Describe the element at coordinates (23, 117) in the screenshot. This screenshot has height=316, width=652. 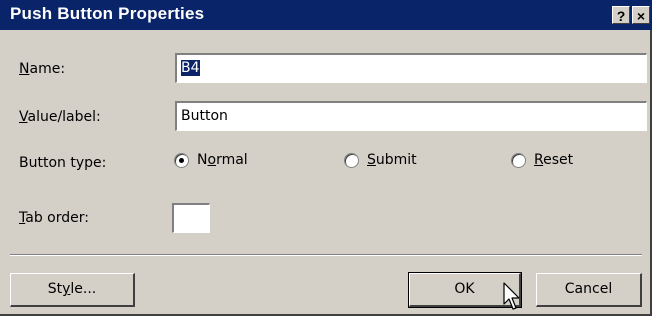
I see `value-label-accelerator: V` at that location.